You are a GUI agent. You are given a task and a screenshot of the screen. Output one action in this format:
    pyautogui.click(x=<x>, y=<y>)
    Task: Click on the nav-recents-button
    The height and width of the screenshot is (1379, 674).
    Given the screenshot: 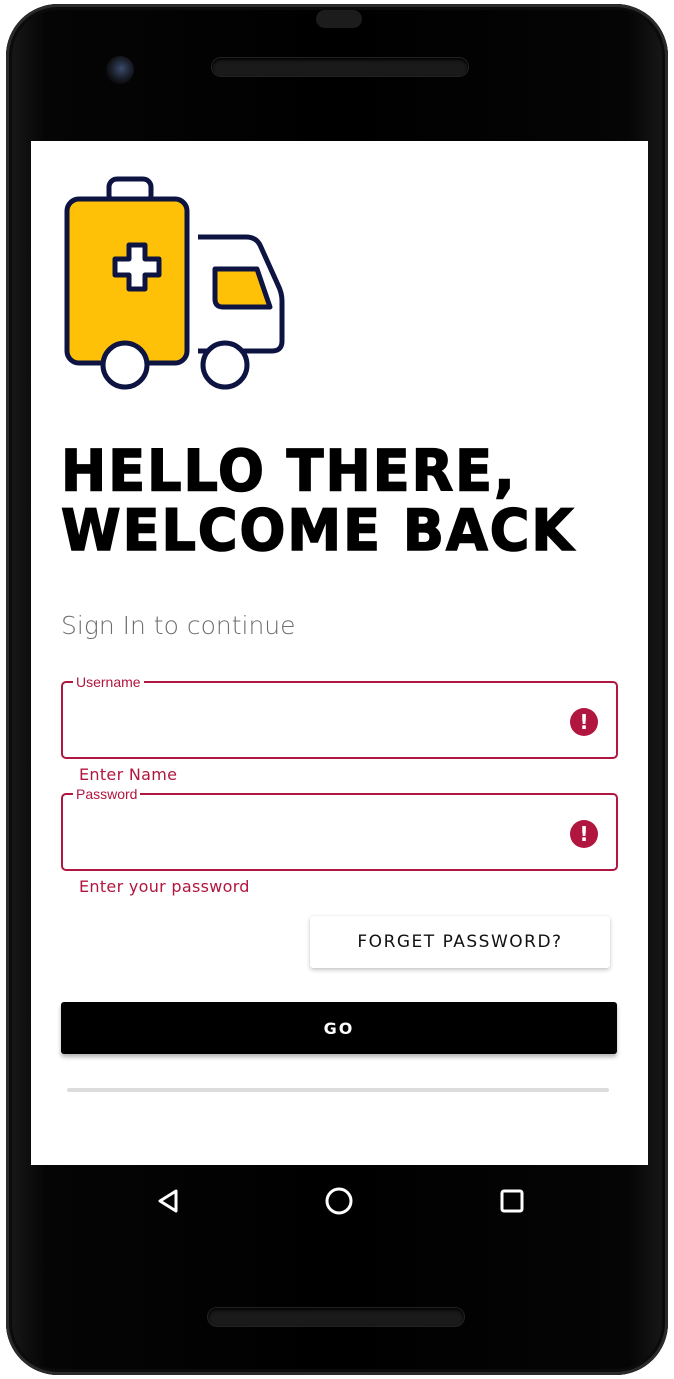 What is the action you would take?
    pyautogui.click(x=512, y=1201)
    